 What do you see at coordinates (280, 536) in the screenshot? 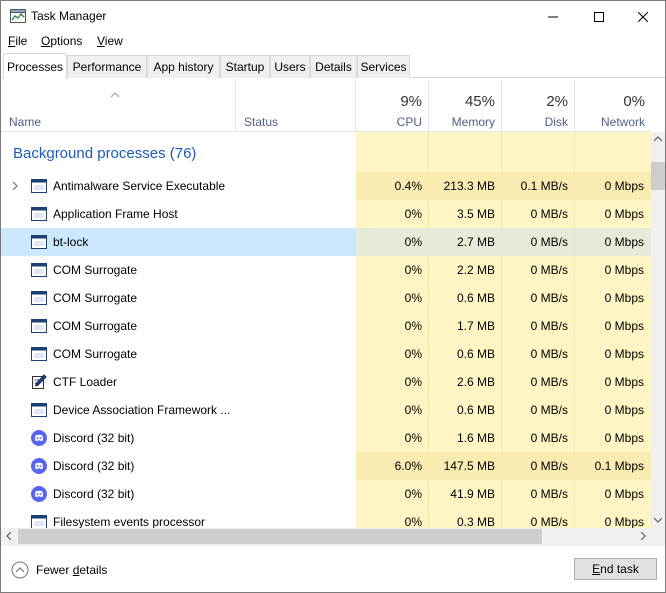
I see `horizontal-scroll-thumb` at bounding box center [280, 536].